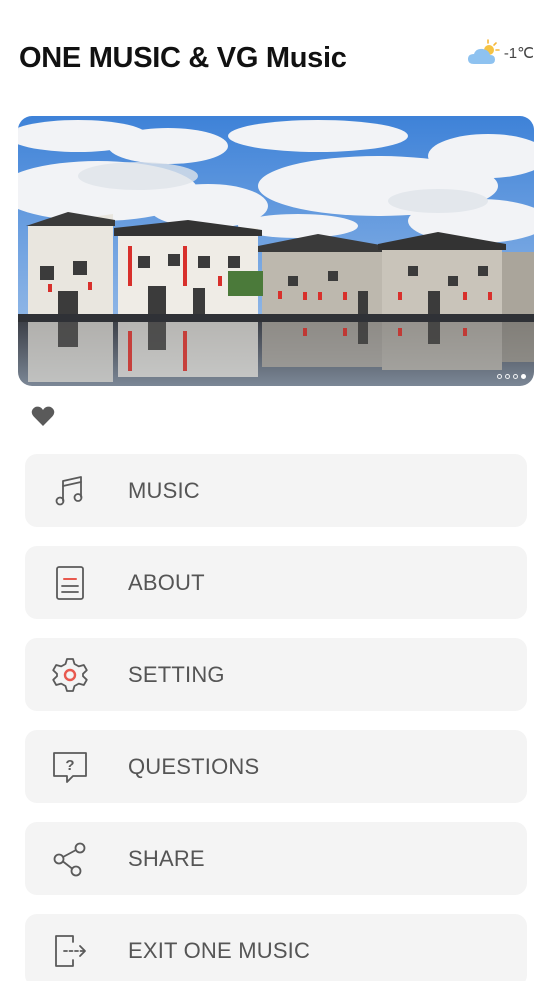 The image size is (552, 981). I want to click on carousel-dot-active, so click(523, 376).